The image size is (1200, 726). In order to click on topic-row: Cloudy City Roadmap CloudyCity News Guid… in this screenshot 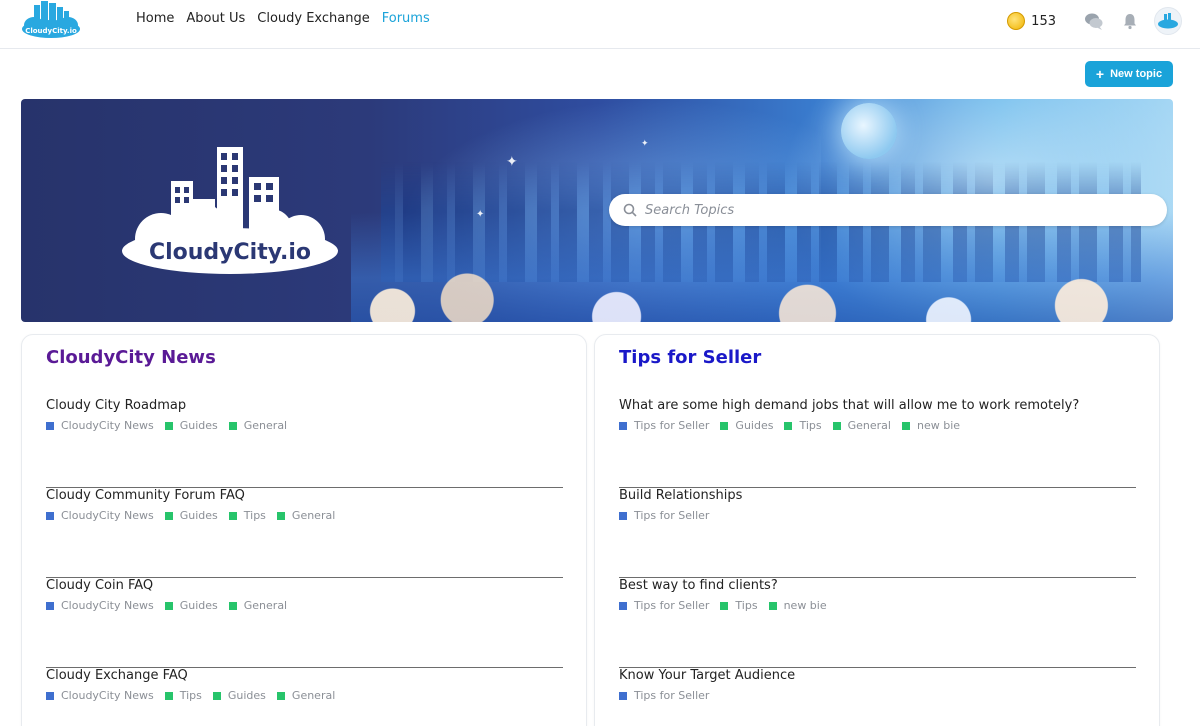, I will do `click(304, 443)`.